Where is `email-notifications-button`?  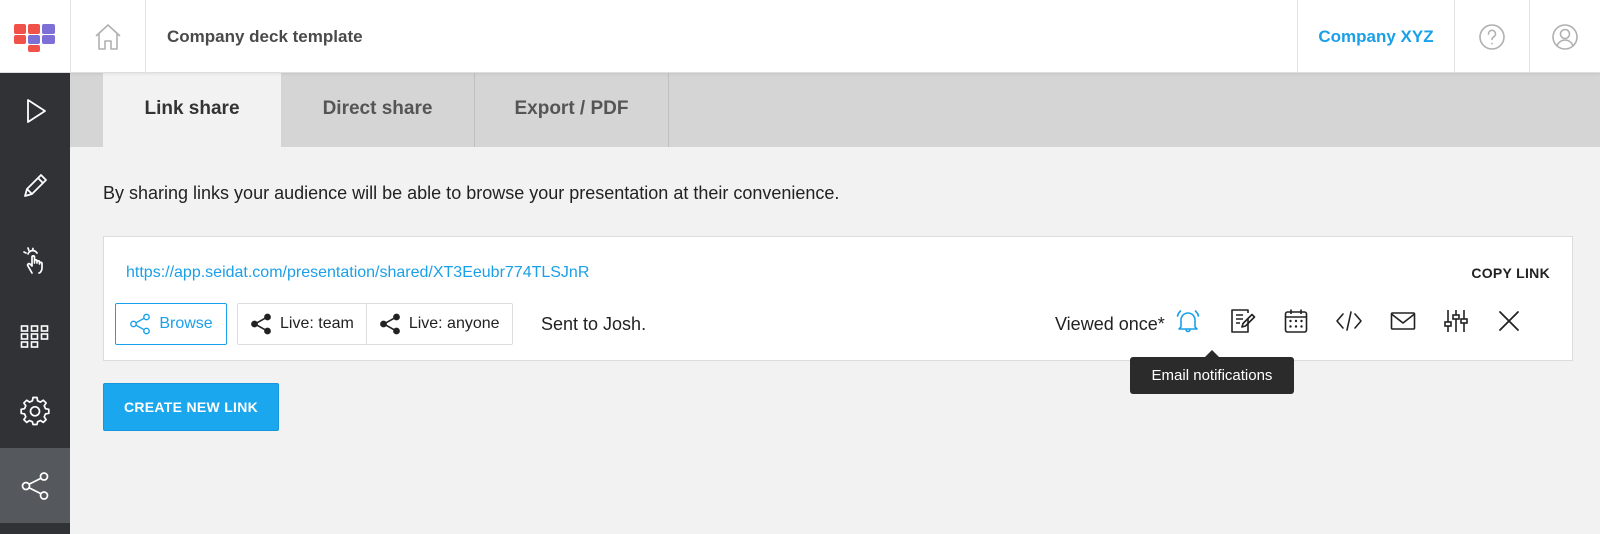
email-notifications-button is located at coordinates (1188, 321).